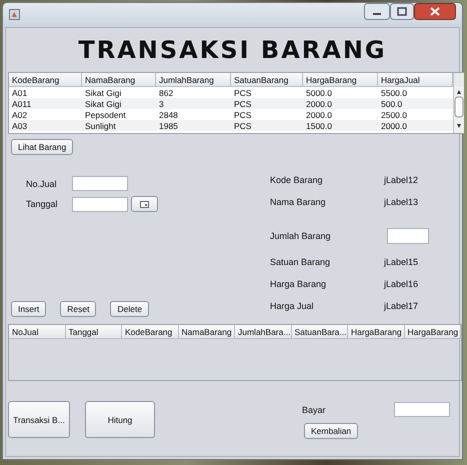  Describe the element at coordinates (37, 332) in the screenshot. I see `column-header: NoJual` at that location.